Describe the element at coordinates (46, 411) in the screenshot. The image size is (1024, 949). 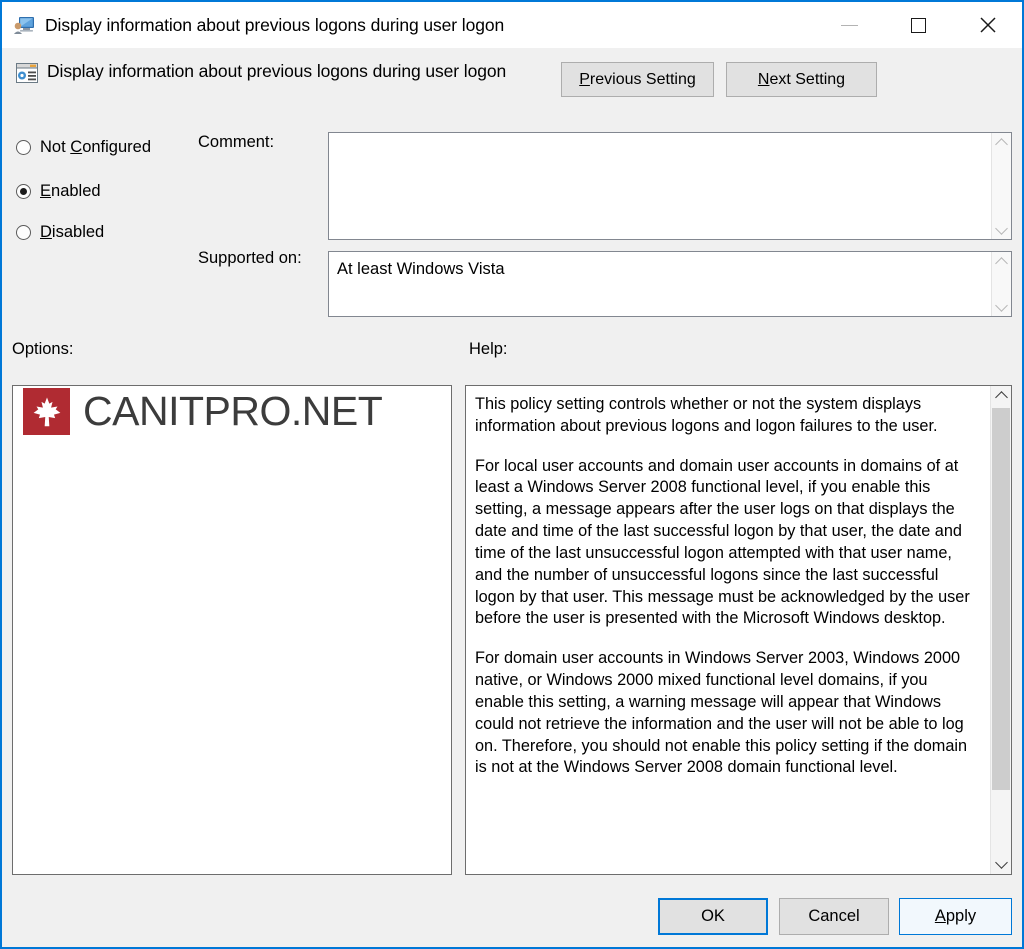
I see `maple-leaf-icon` at that location.